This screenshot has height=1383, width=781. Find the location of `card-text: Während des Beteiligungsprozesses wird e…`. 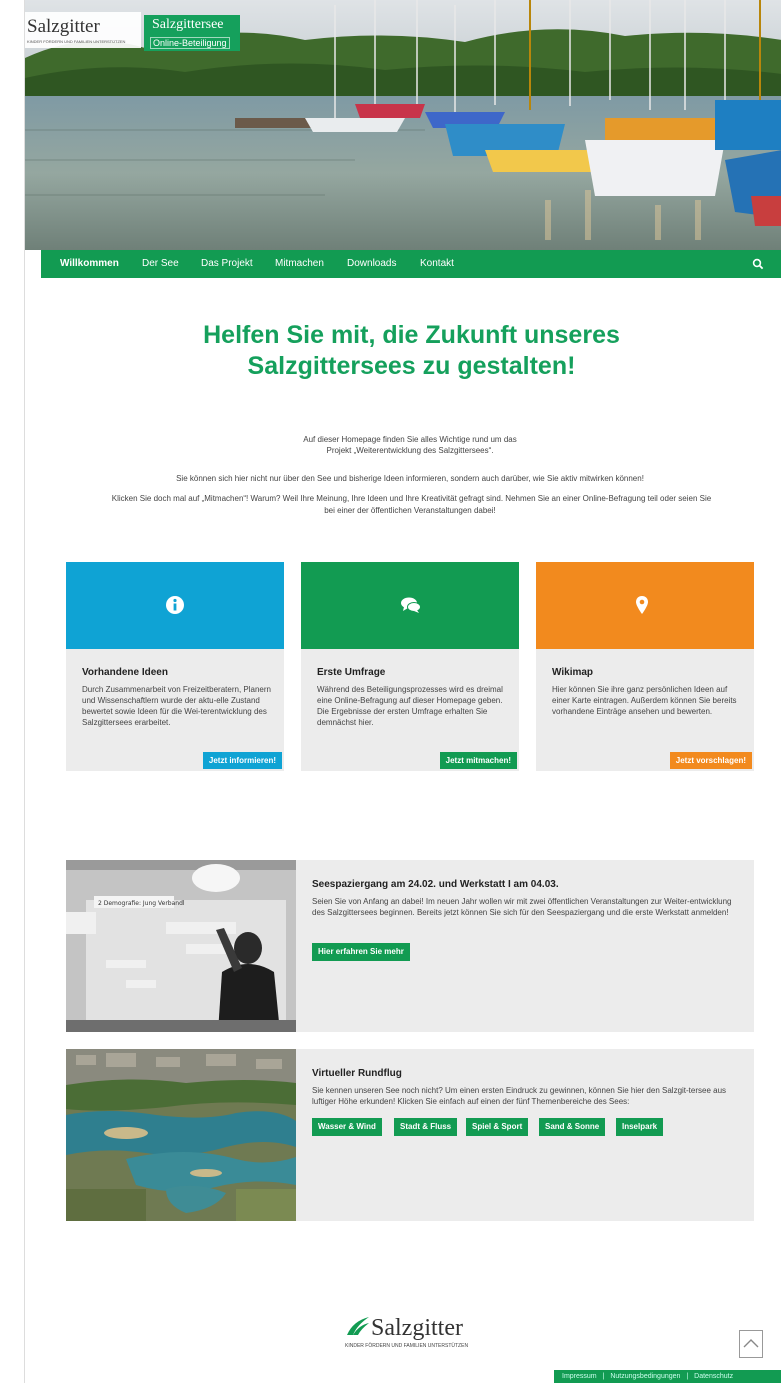

card-text: Während des Beteiligungsprozesses wird e… is located at coordinates (410, 706).